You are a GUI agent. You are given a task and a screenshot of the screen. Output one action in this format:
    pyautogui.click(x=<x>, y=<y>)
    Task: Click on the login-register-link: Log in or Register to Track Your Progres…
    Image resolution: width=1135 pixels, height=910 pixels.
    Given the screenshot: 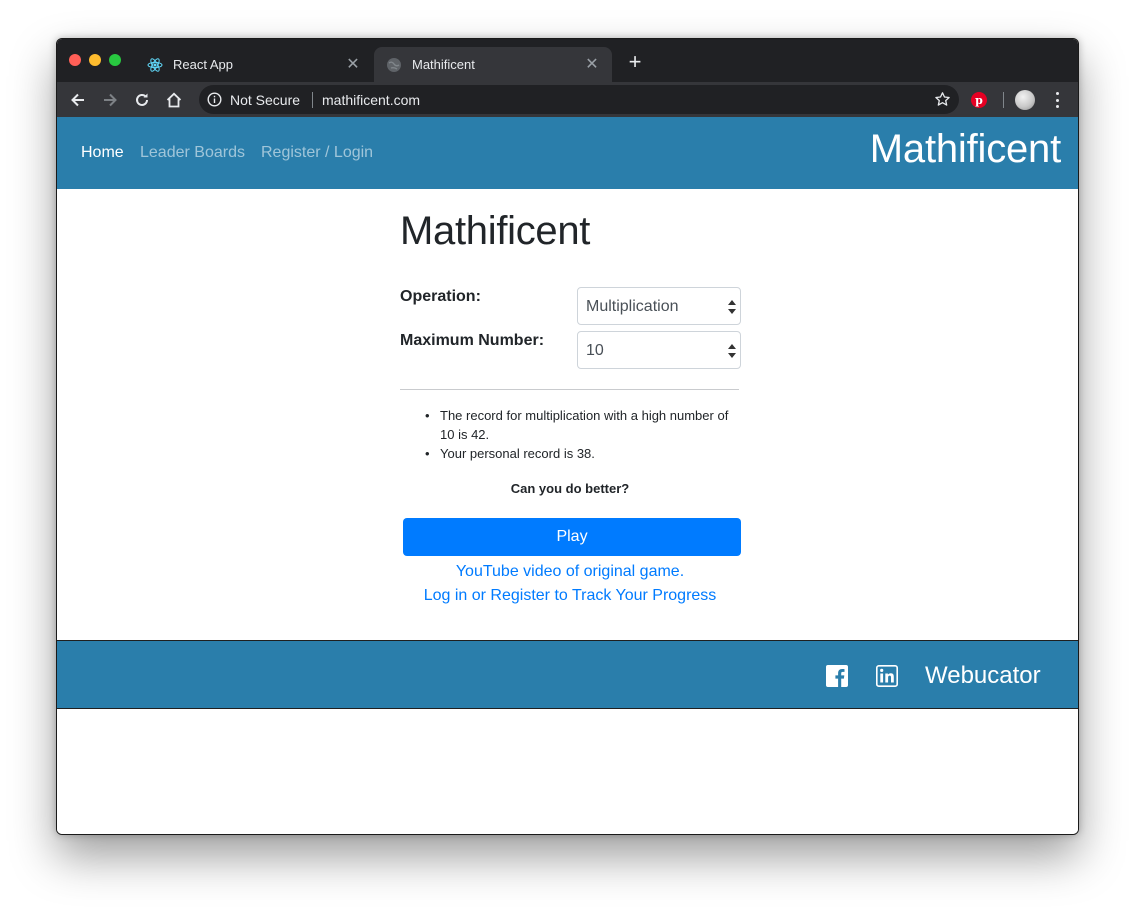 What is the action you would take?
    pyautogui.click(x=570, y=596)
    